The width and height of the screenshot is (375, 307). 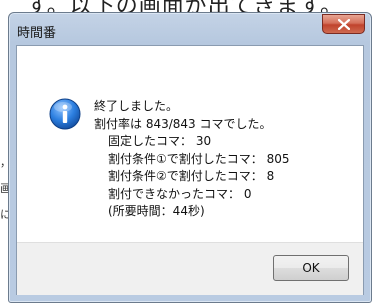 I want to click on background-side-char: に, so click(x=4, y=214).